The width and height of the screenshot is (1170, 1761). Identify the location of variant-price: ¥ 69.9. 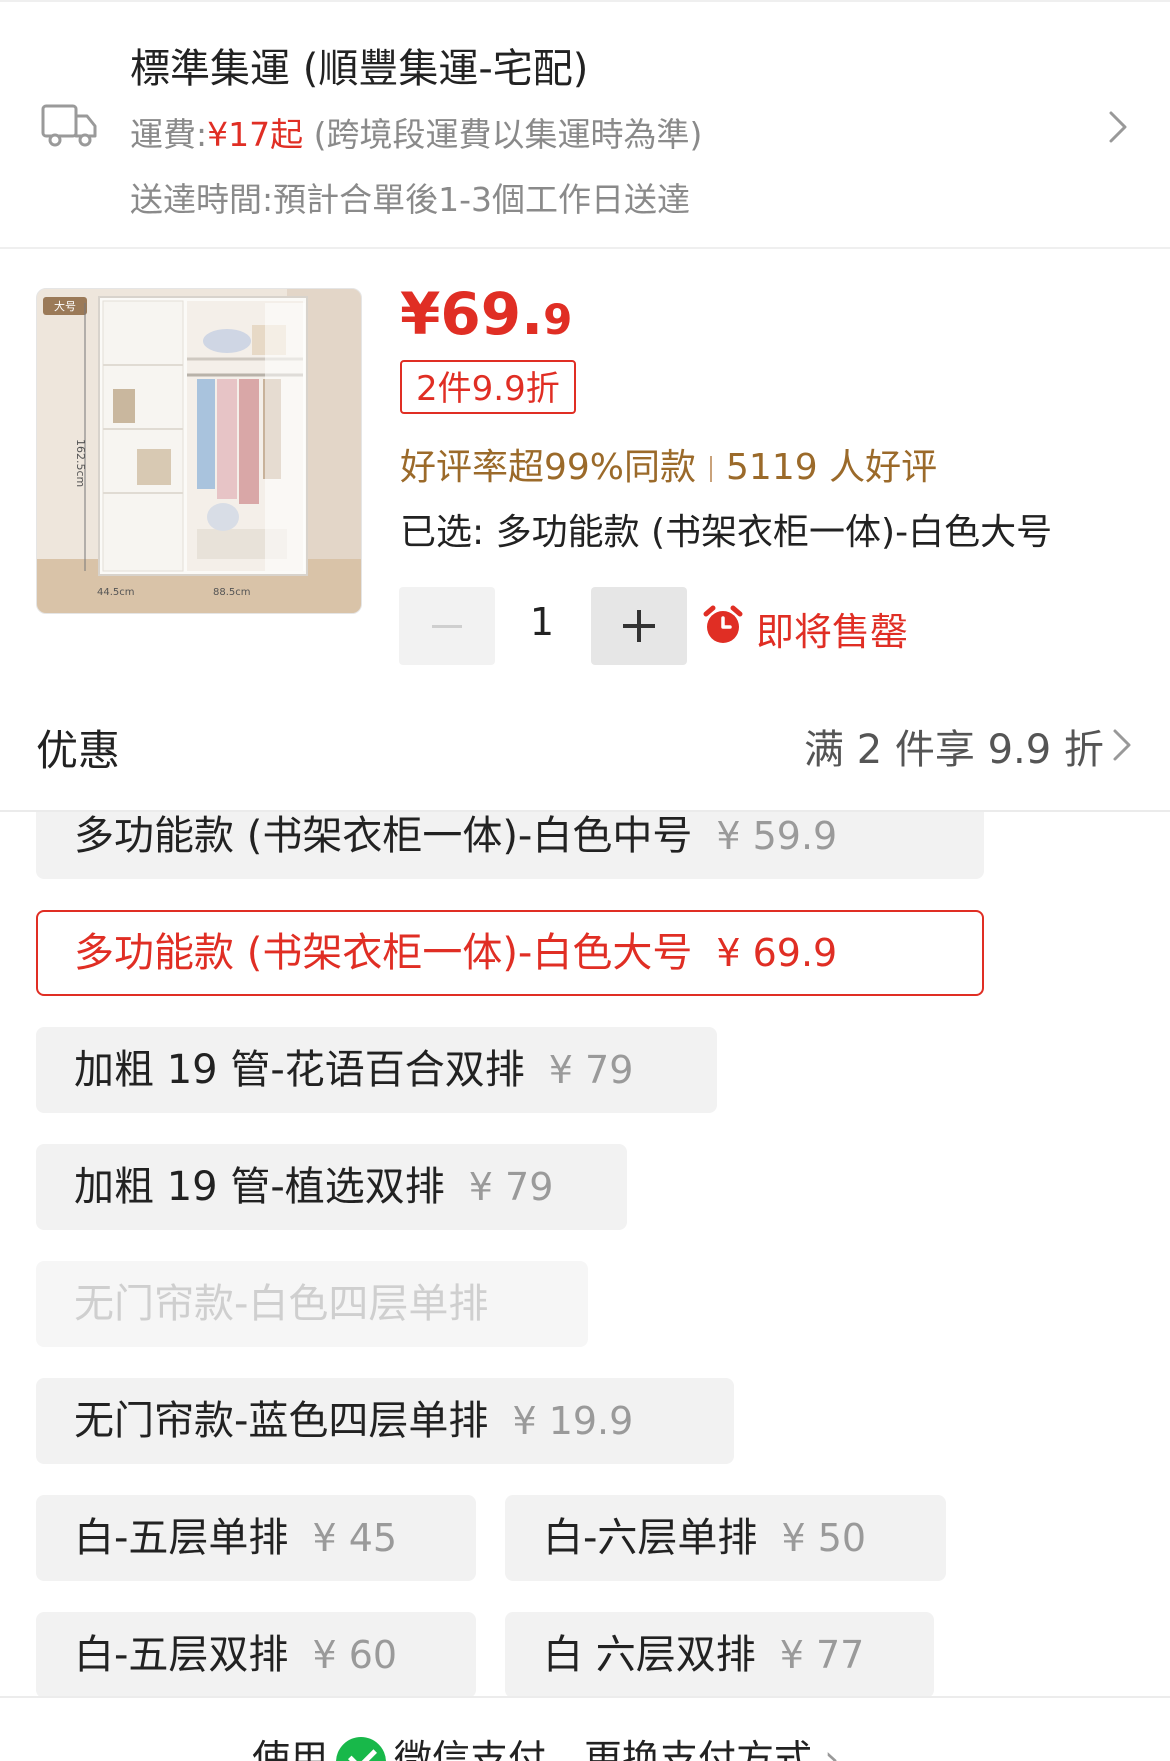
(776, 953).